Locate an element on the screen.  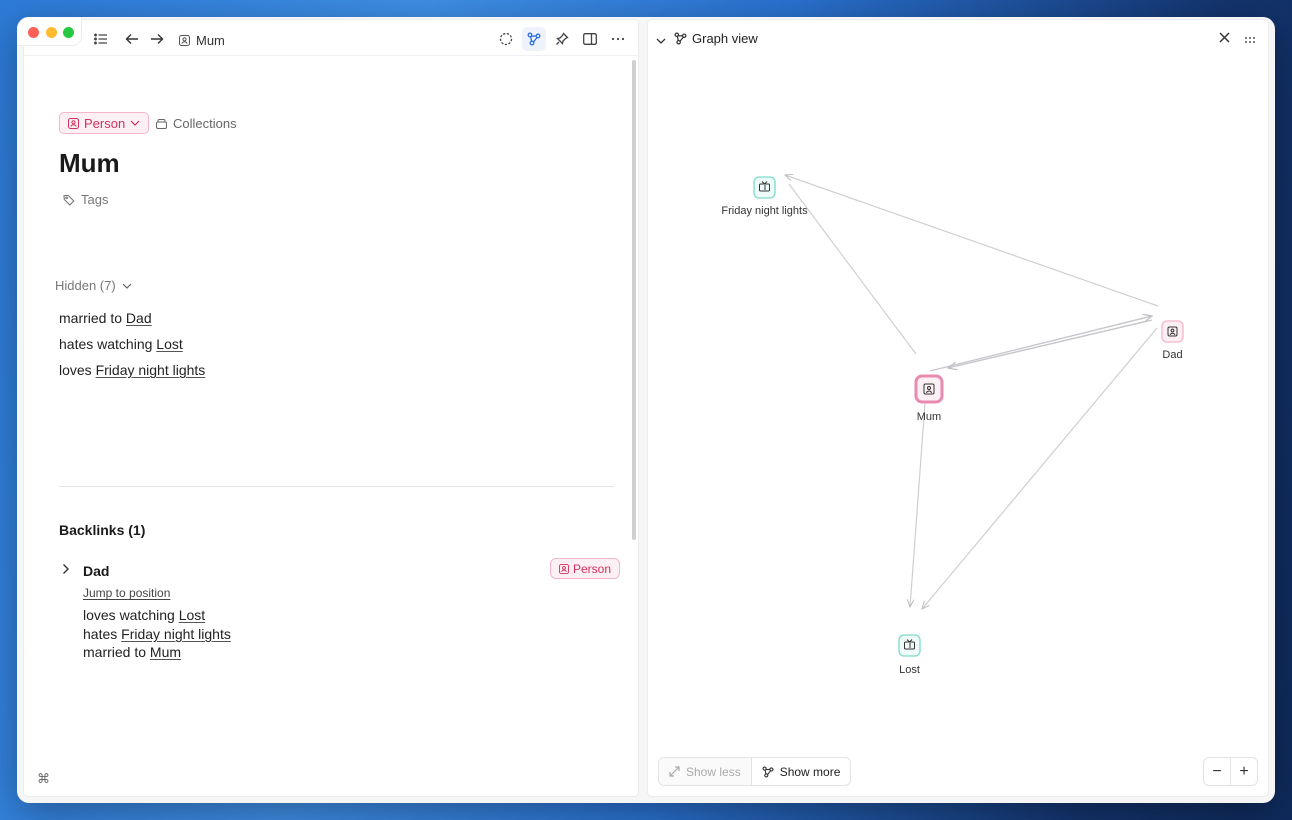
backlink-link-lost: Lost is located at coordinates (192, 615).